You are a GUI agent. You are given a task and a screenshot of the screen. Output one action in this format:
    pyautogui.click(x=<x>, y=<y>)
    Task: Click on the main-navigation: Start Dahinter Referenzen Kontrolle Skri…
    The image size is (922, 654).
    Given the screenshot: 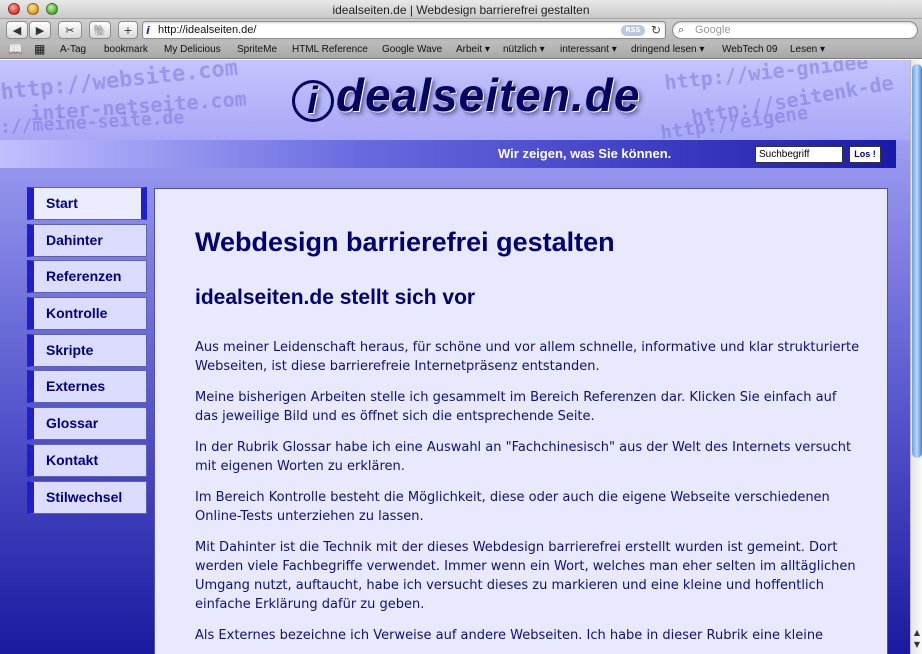 What is the action you would take?
    pyautogui.click(x=87, y=352)
    